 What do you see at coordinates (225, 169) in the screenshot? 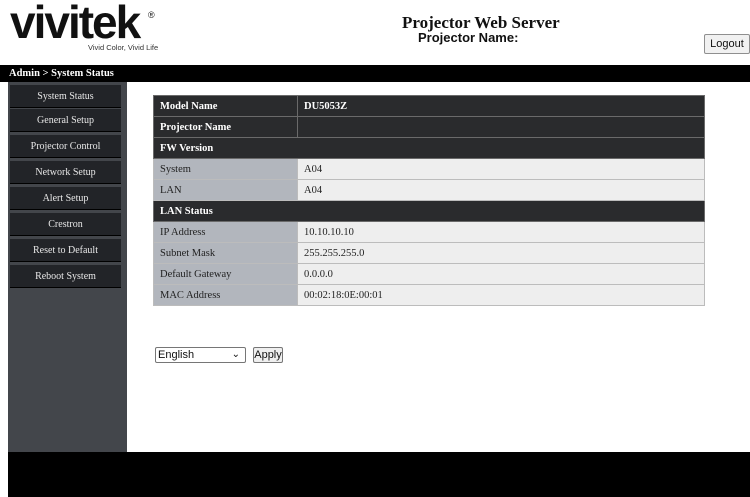
I see `system-label: System` at bounding box center [225, 169].